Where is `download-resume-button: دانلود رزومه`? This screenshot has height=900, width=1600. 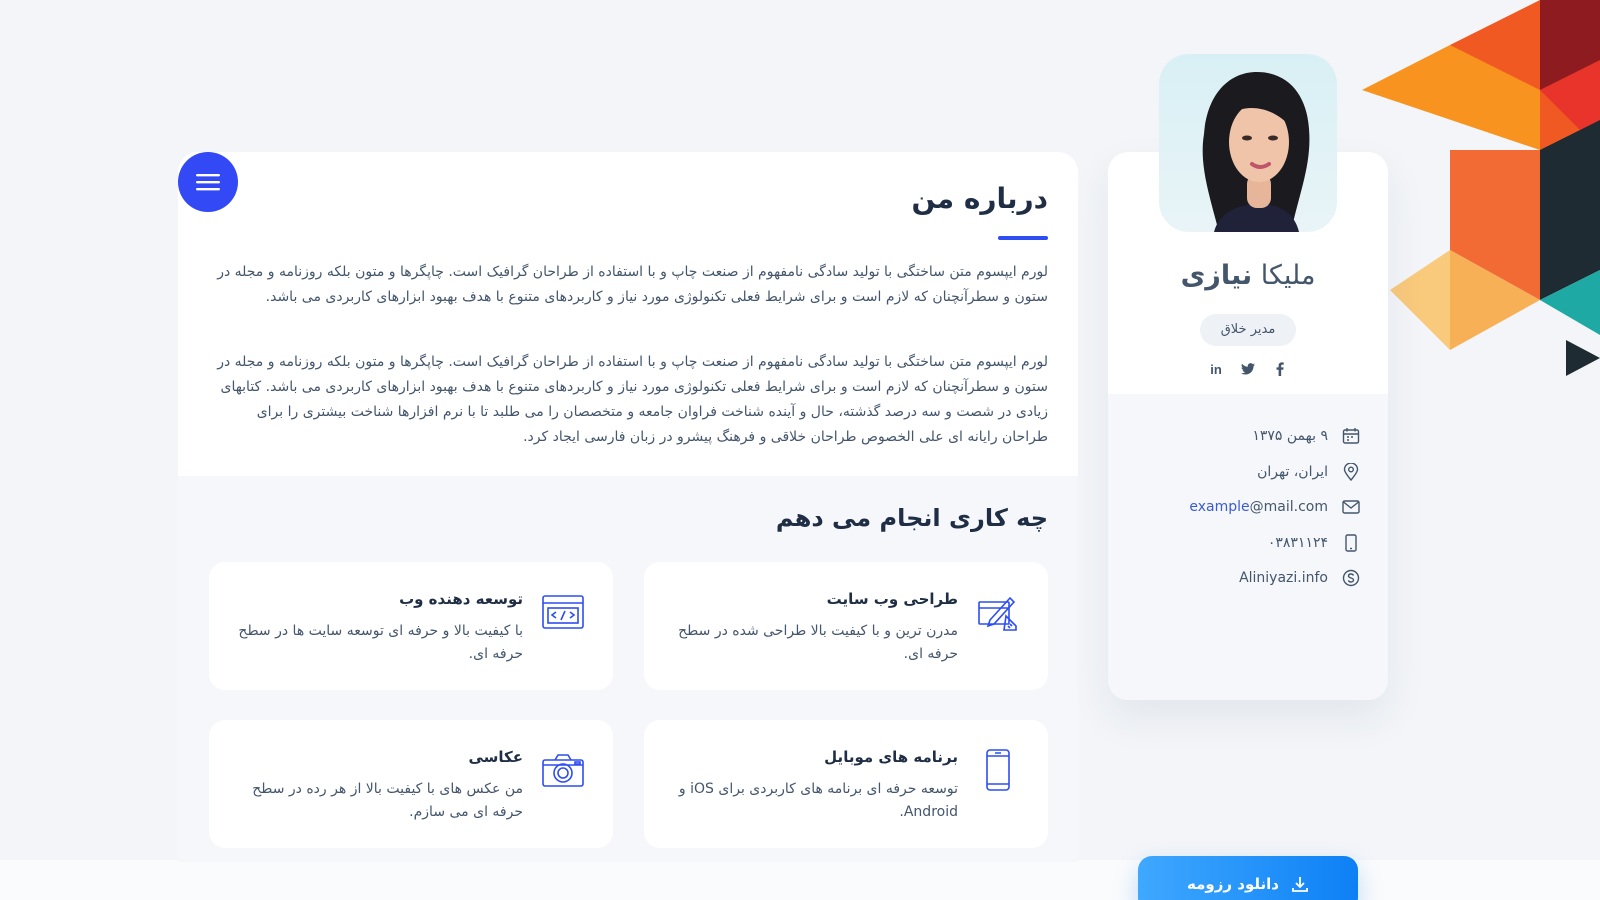 download-resume-button: دانلود رزومه is located at coordinates (1248, 878).